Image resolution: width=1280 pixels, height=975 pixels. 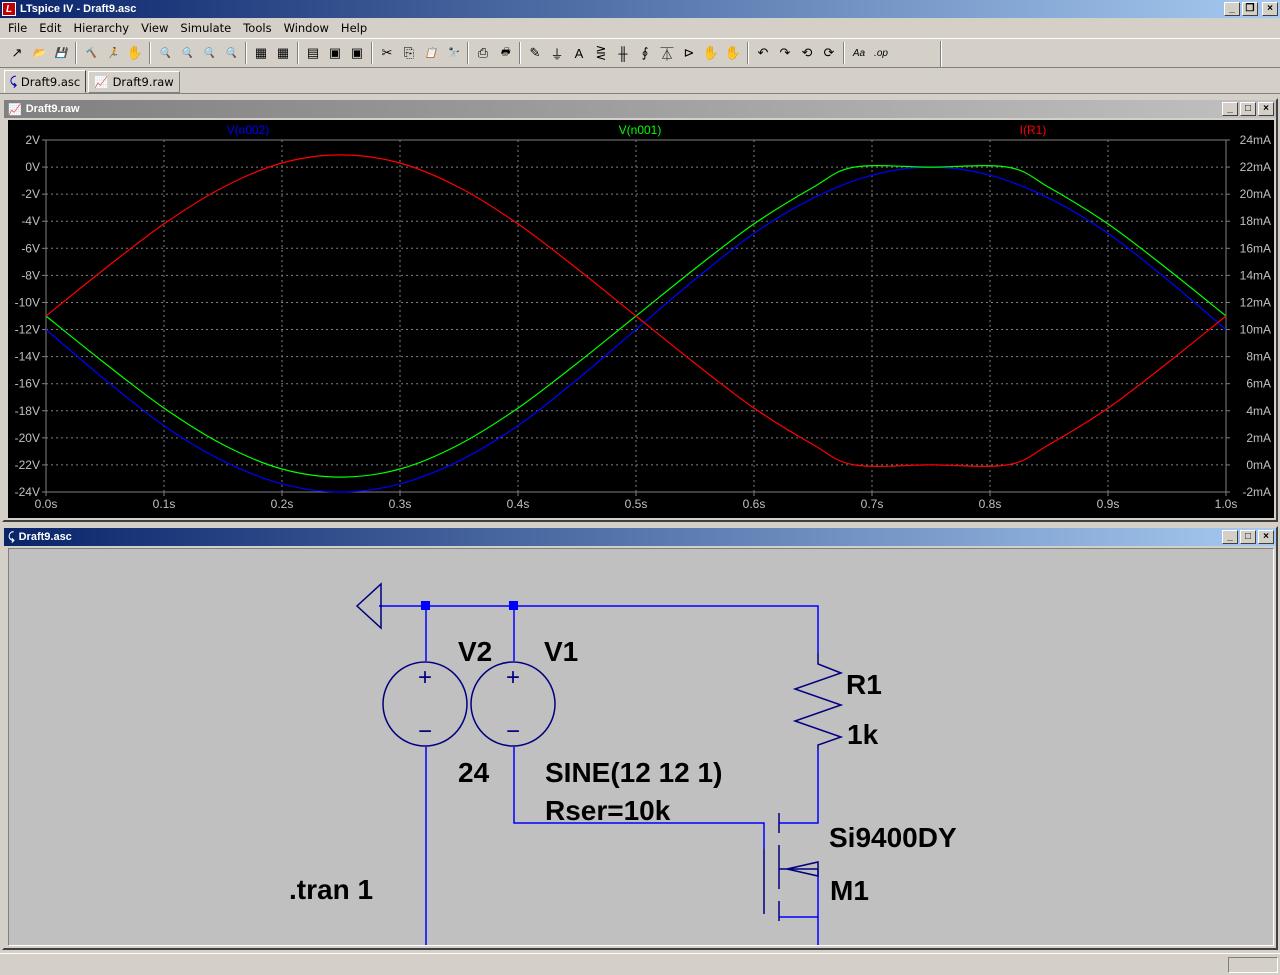 What do you see at coordinates (818, 701) in the screenshot?
I see `resistor-r1` at bounding box center [818, 701].